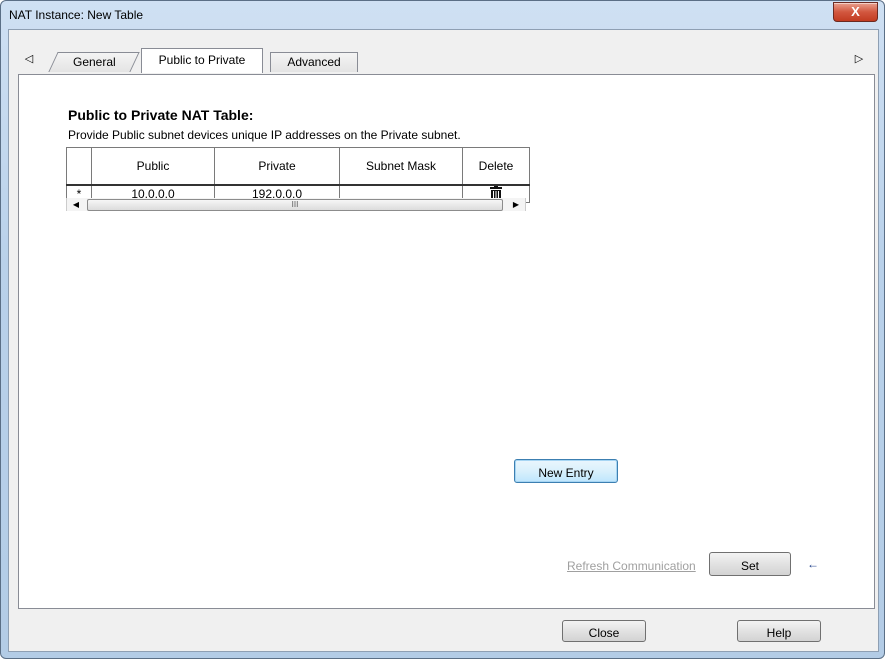 Image resolution: width=885 pixels, height=659 pixels. Describe the element at coordinates (202, 60) in the screenshot. I see `tab-public-to-private: Public to Private` at that location.